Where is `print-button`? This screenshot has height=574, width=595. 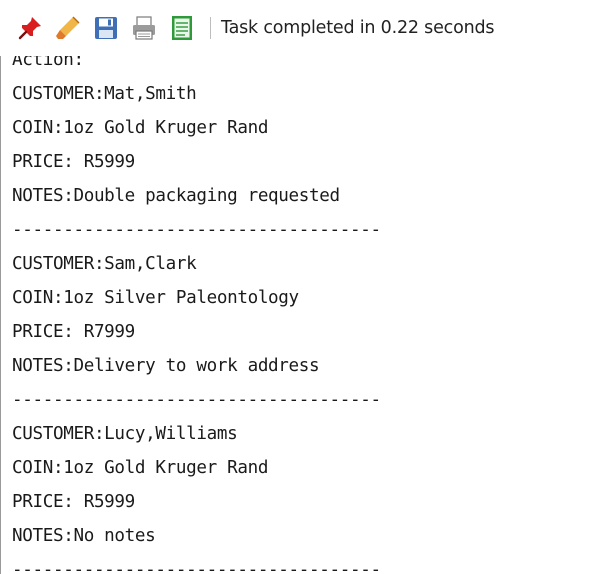
print-button is located at coordinates (144, 28).